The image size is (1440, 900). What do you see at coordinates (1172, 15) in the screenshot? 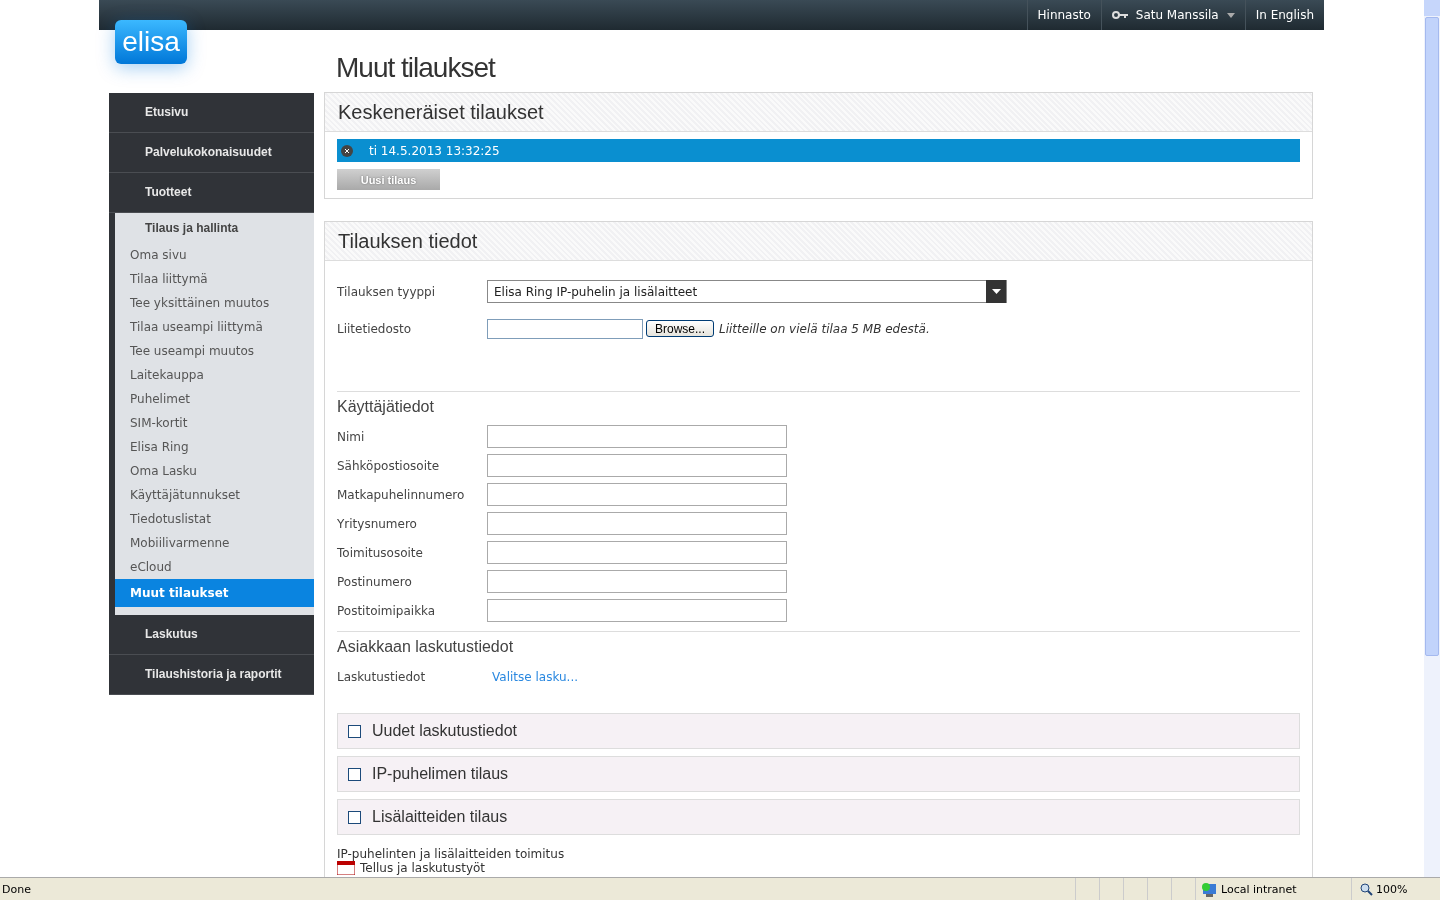
I see `user-menu: Satu Manssila` at bounding box center [1172, 15].